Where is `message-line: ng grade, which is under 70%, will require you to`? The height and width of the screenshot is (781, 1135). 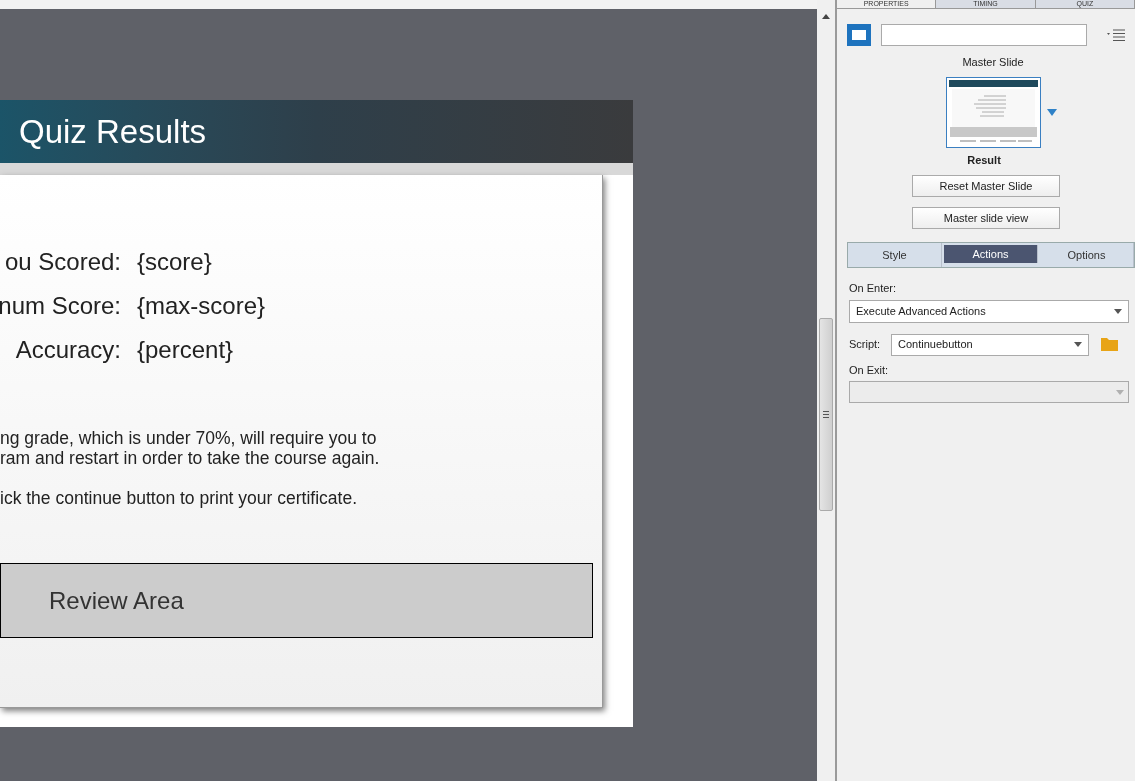
message-line: ng grade, which is under 70%, will require you to is located at coordinates (189, 438).